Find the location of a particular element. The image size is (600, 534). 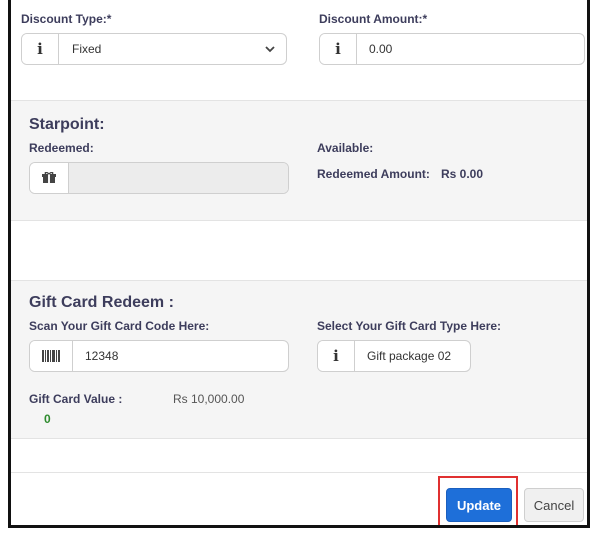

redeemed-label: Redeemed: is located at coordinates (61, 148).